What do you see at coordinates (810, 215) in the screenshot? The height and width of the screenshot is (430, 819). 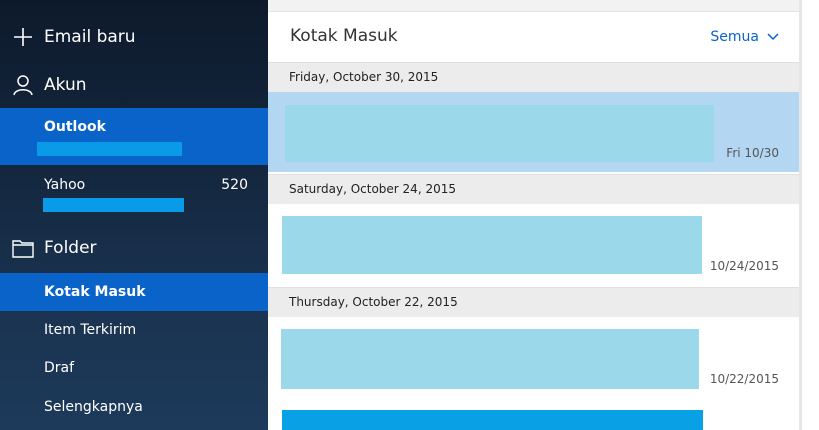 I see `reading-pane-edge` at bounding box center [810, 215].